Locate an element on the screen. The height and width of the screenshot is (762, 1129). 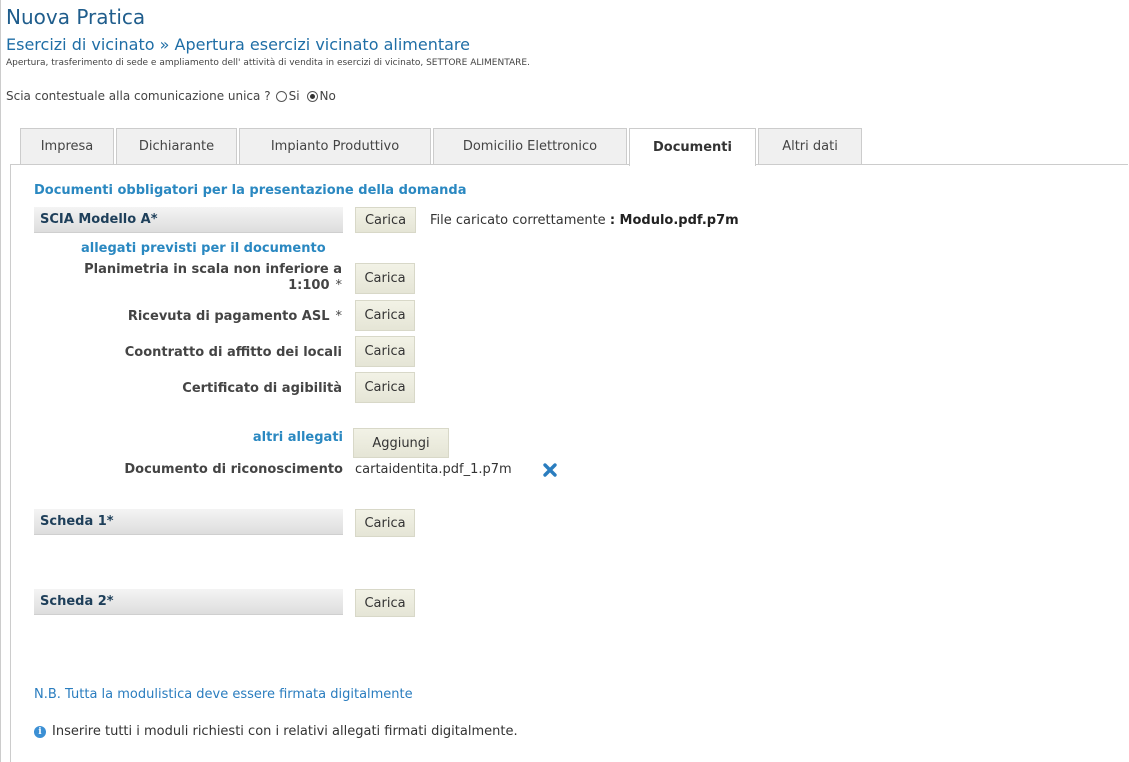
planimetria-label-line1: Planimetria in scala non inferiore a is located at coordinates (213, 269).